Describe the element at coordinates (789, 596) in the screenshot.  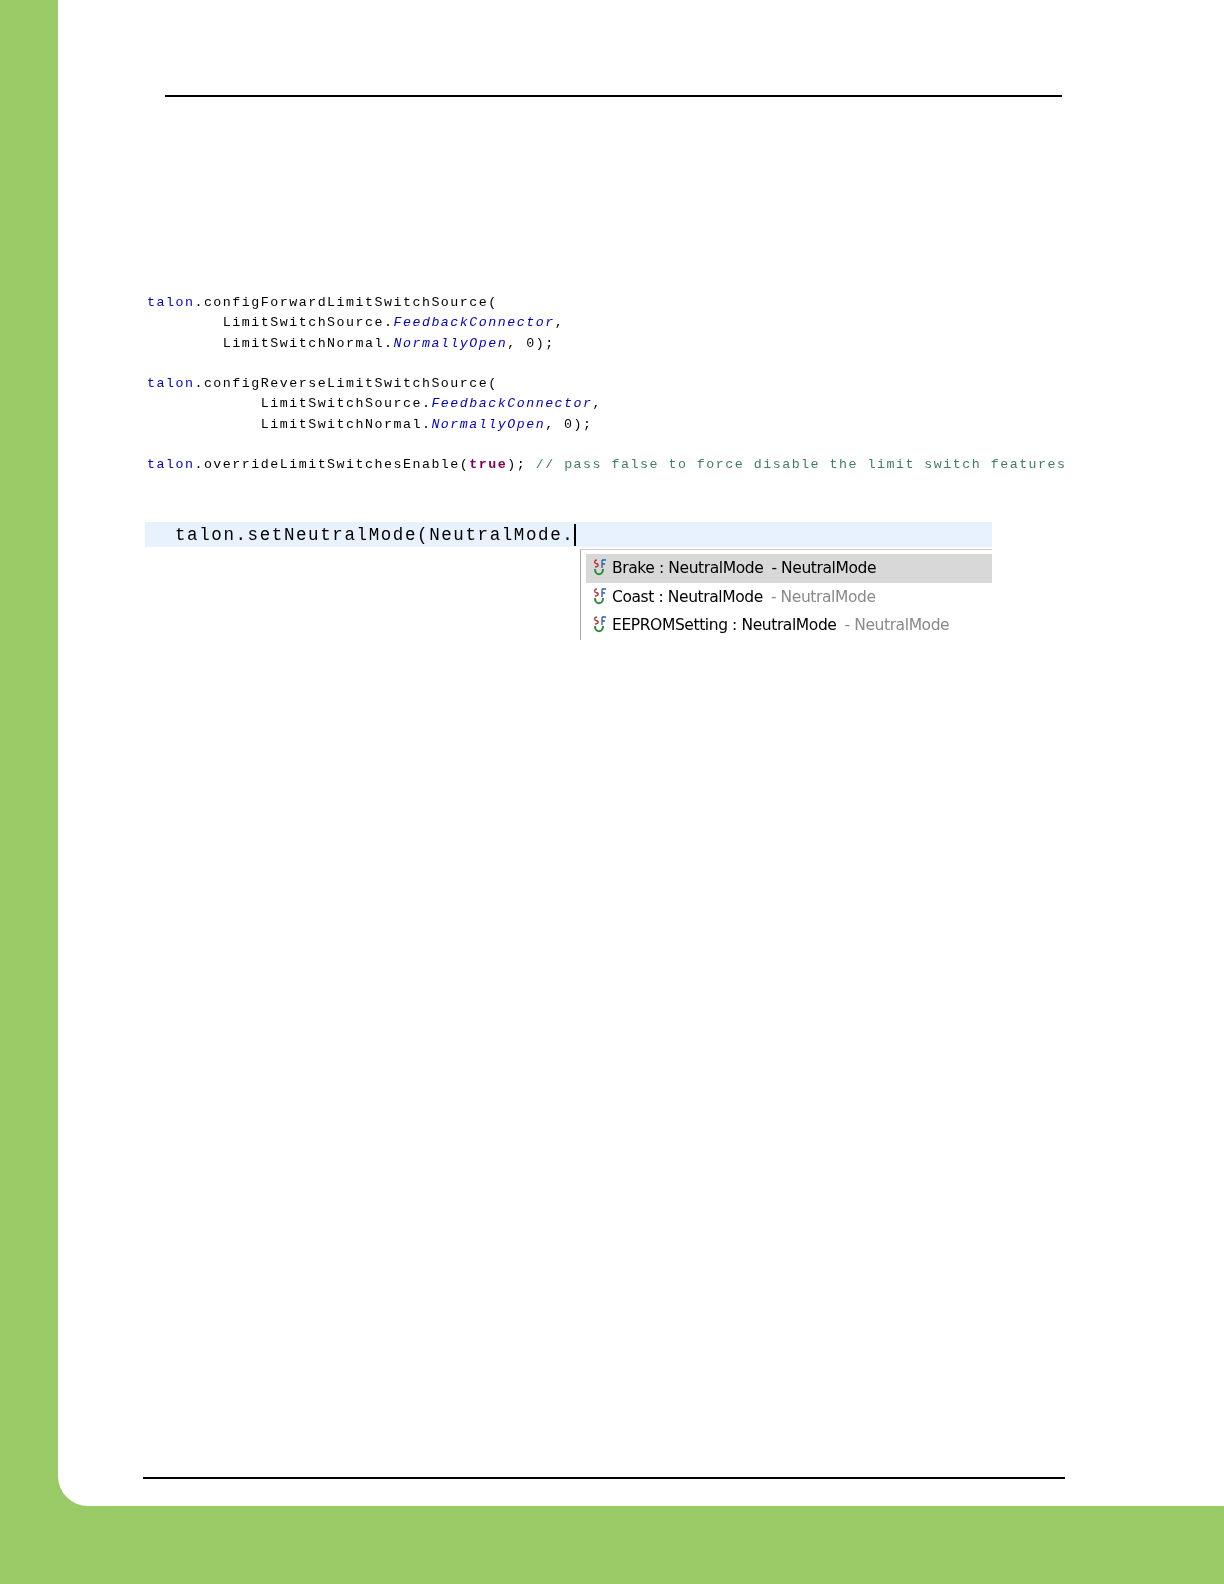
I see `completion-item: Coast : NeutralMode - NeutralMode` at that location.